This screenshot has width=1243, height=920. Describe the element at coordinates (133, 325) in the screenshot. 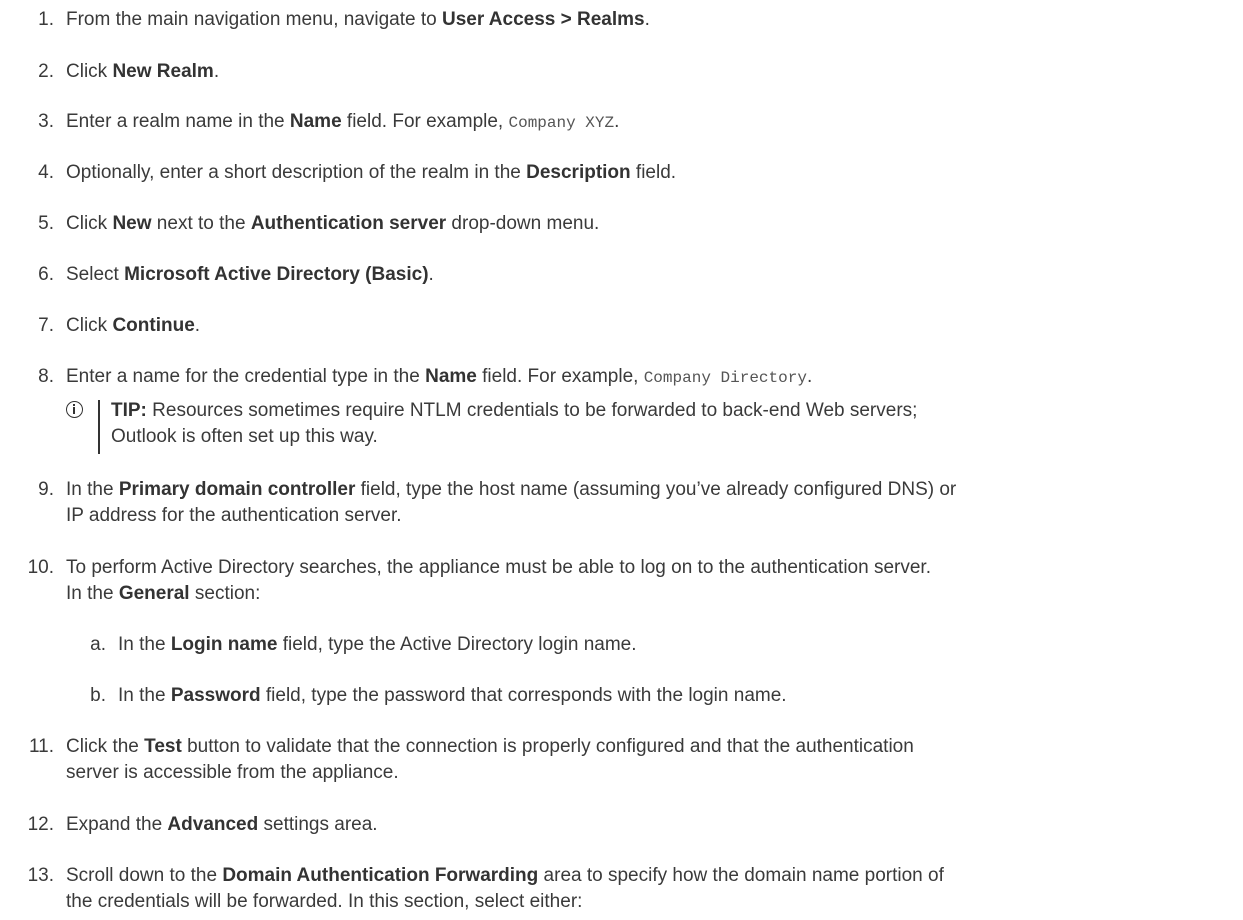

I see `step-text: Click Continue.` at that location.